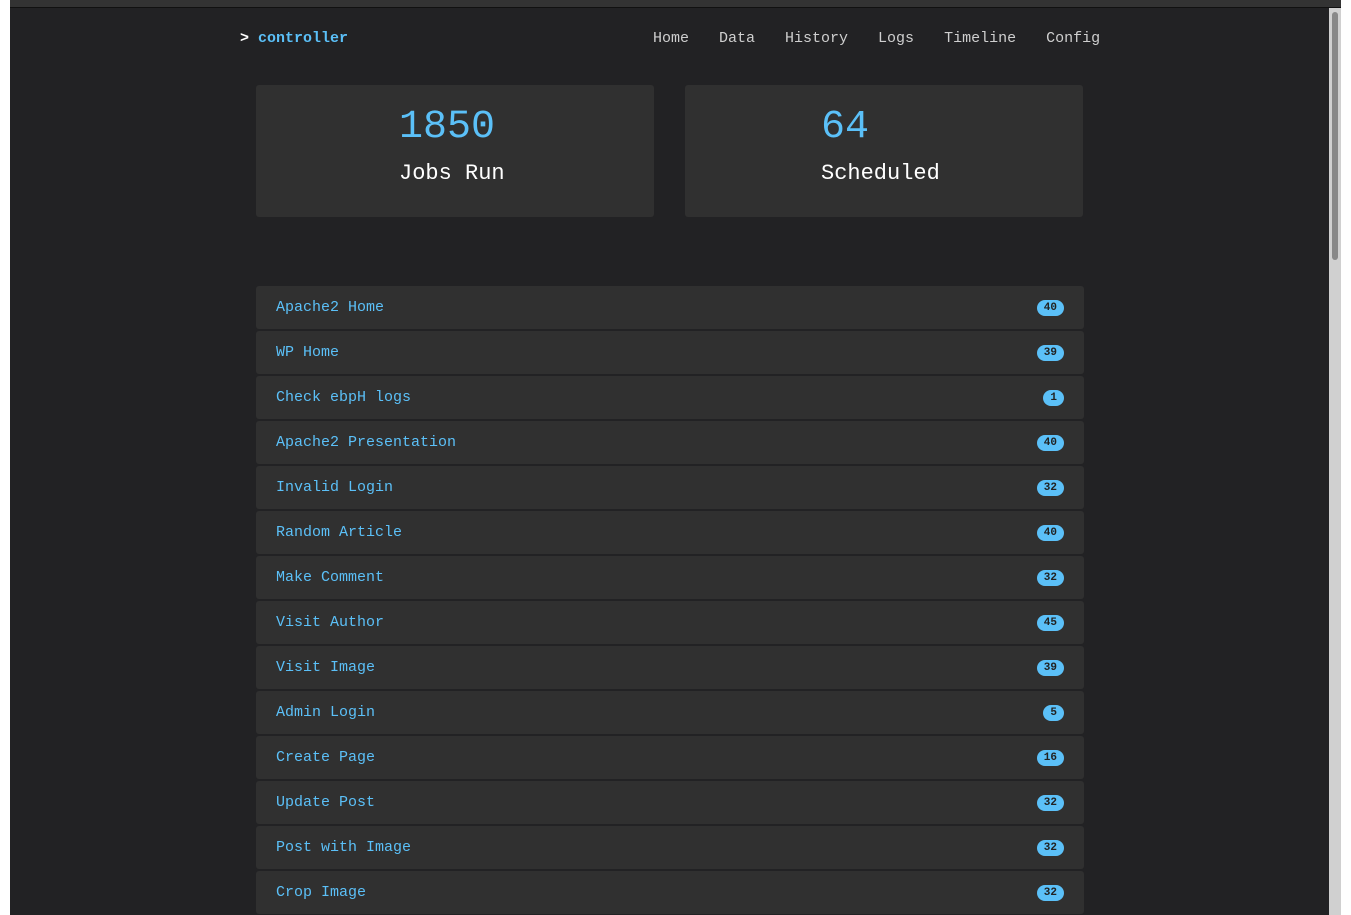  What do you see at coordinates (326, 712) in the screenshot?
I see `job-name: Admin Login` at bounding box center [326, 712].